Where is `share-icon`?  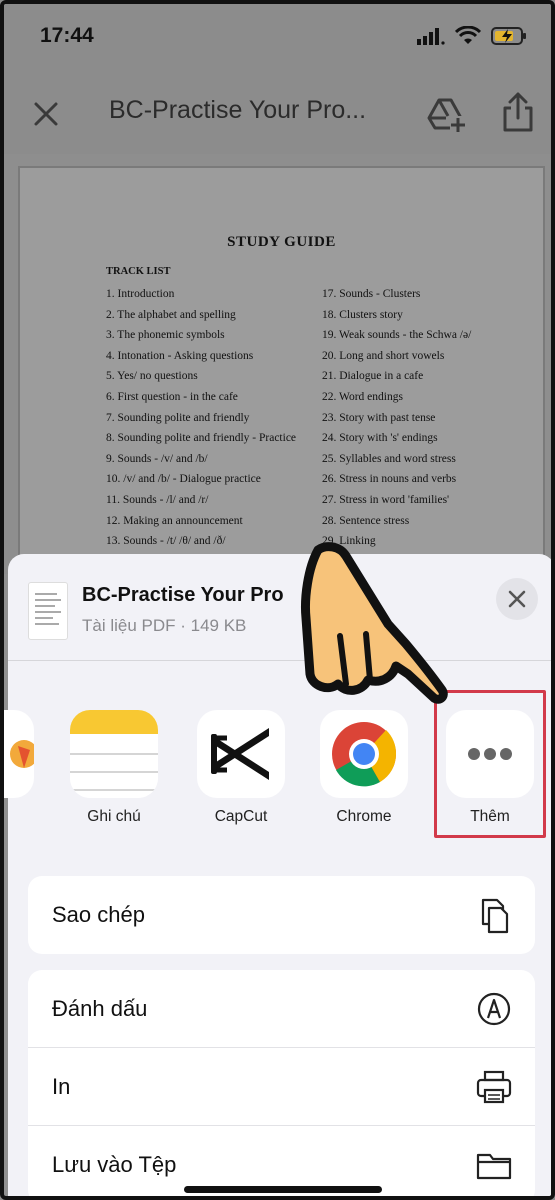
share-icon is located at coordinates (518, 112).